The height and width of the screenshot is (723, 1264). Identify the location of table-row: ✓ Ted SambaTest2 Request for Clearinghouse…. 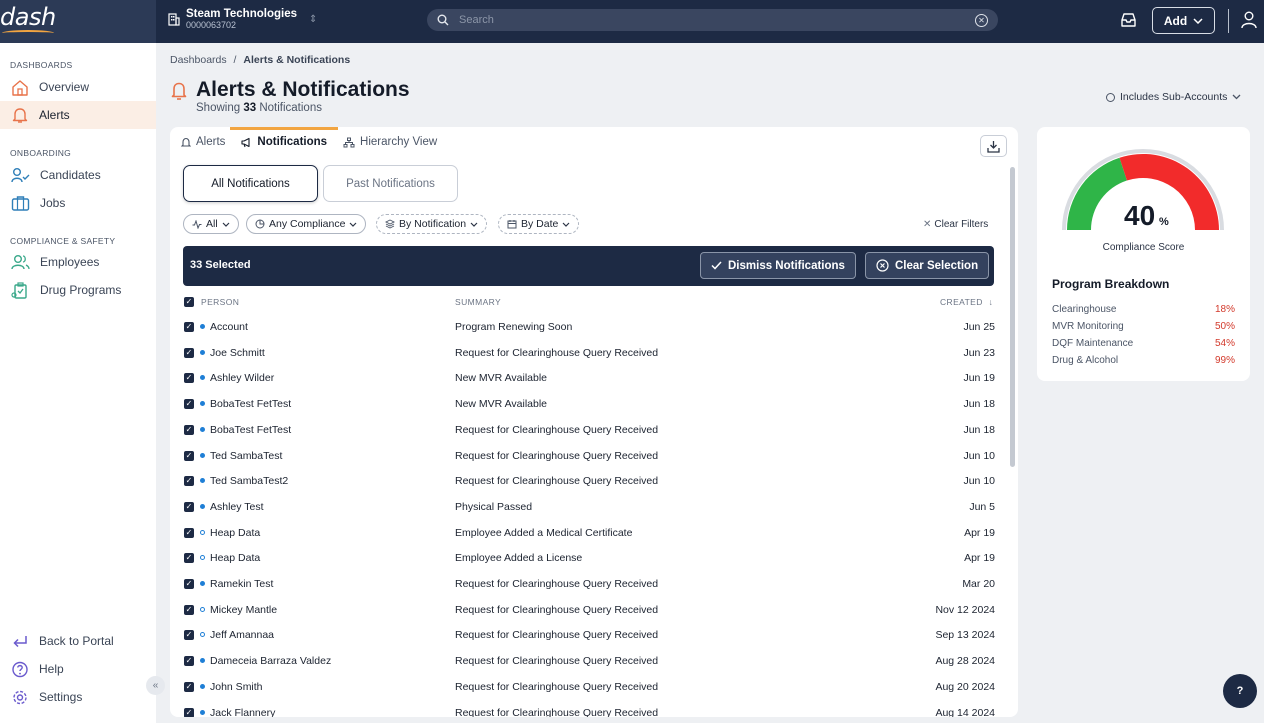
(590, 481).